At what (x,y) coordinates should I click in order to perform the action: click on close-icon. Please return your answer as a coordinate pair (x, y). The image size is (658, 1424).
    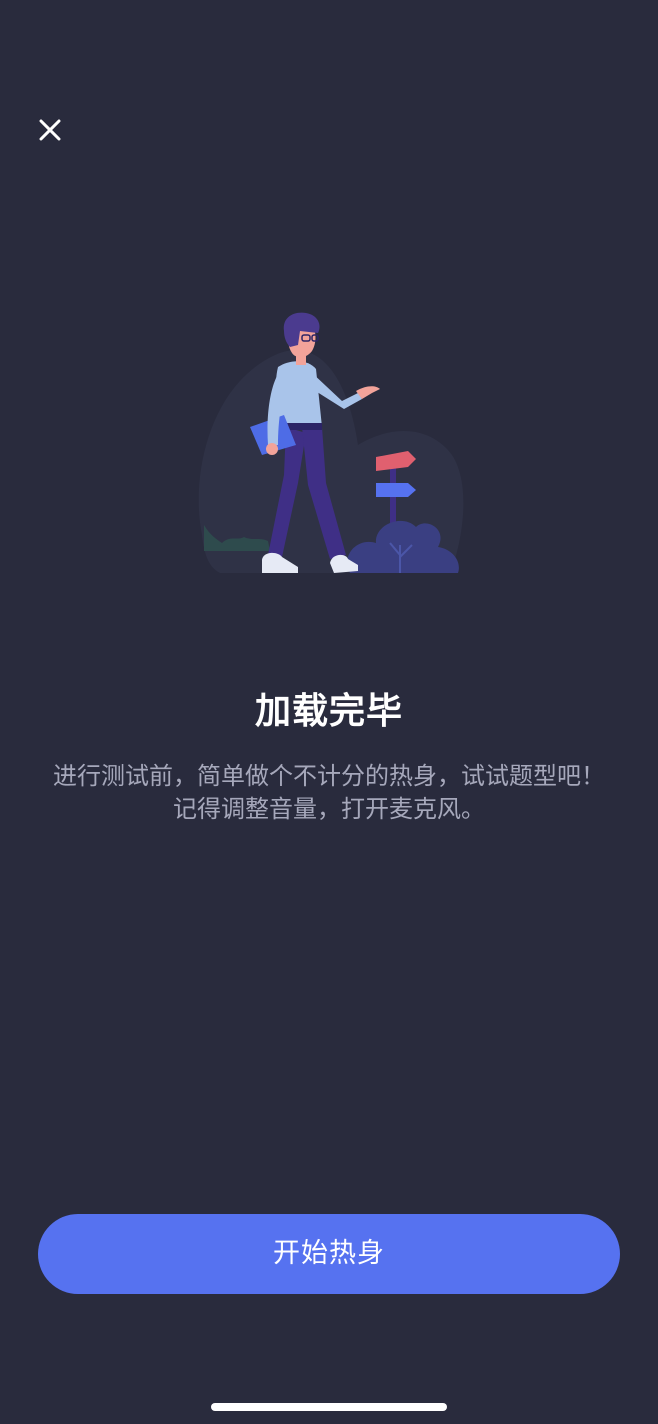
    Looking at the image, I should click on (50, 130).